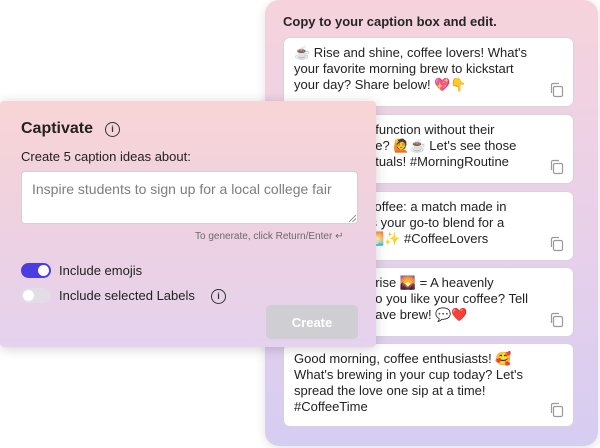 This screenshot has width=600, height=448. I want to click on generate-hint: To generate, click Return/Enter ↵, so click(269, 236).